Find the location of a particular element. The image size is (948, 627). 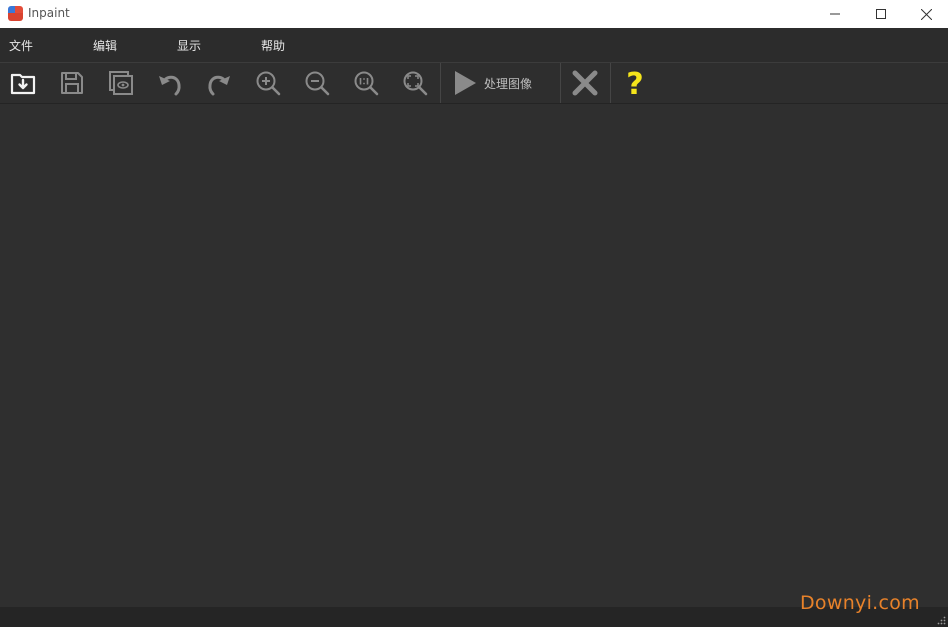

menu-bar: 文件 编辑 显示 帮助 is located at coordinates (474, 45).